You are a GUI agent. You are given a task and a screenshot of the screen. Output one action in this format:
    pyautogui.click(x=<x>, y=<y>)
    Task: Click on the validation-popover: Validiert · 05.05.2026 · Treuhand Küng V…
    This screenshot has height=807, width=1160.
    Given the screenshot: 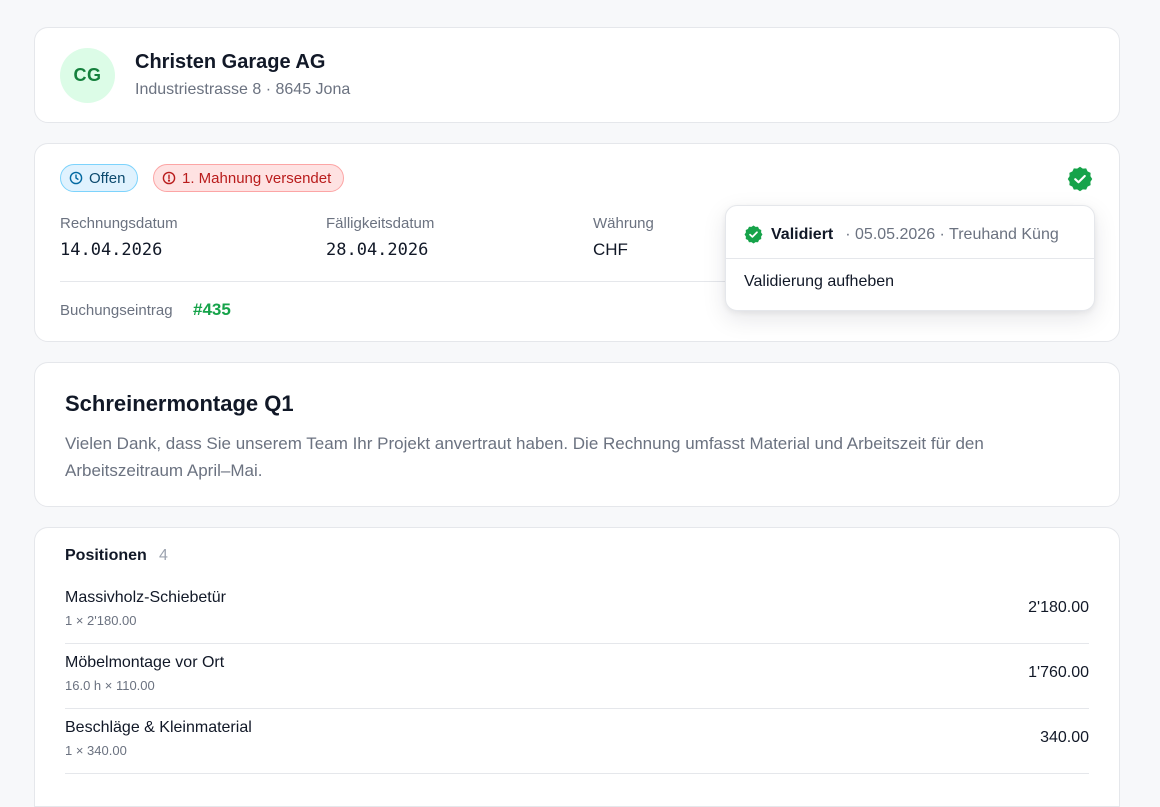 What is the action you would take?
    pyautogui.click(x=910, y=258)
    